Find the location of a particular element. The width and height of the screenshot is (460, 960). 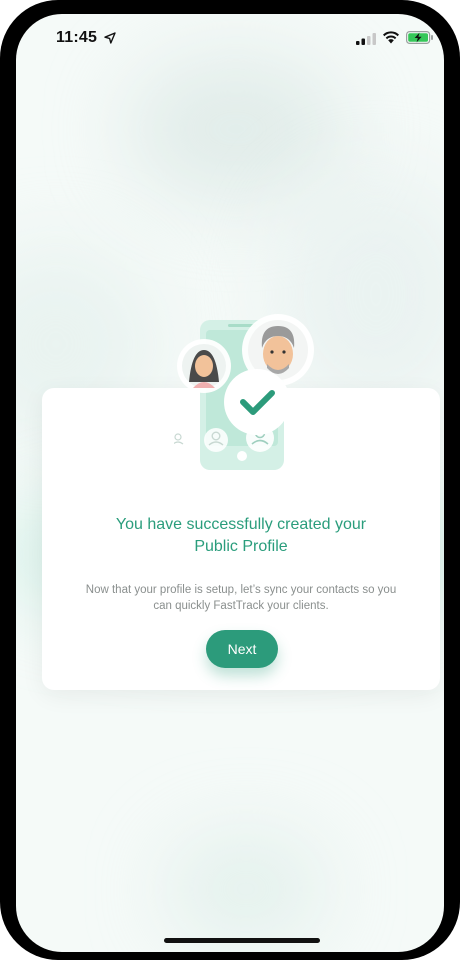

check-icon is located at coordinates (257, 402).